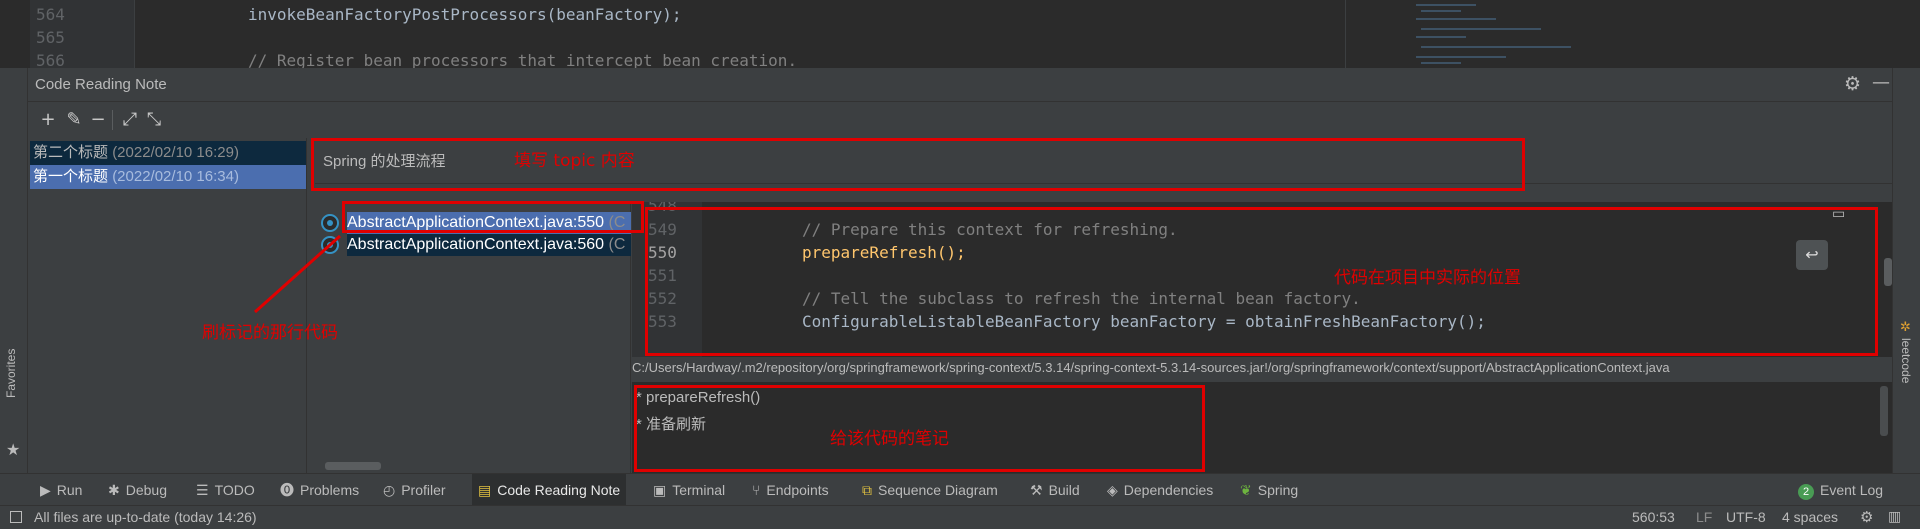 This screenshot has width=1920, height=529. I want to click on tool-window-title: Code Reading Note, so click(101, 84).